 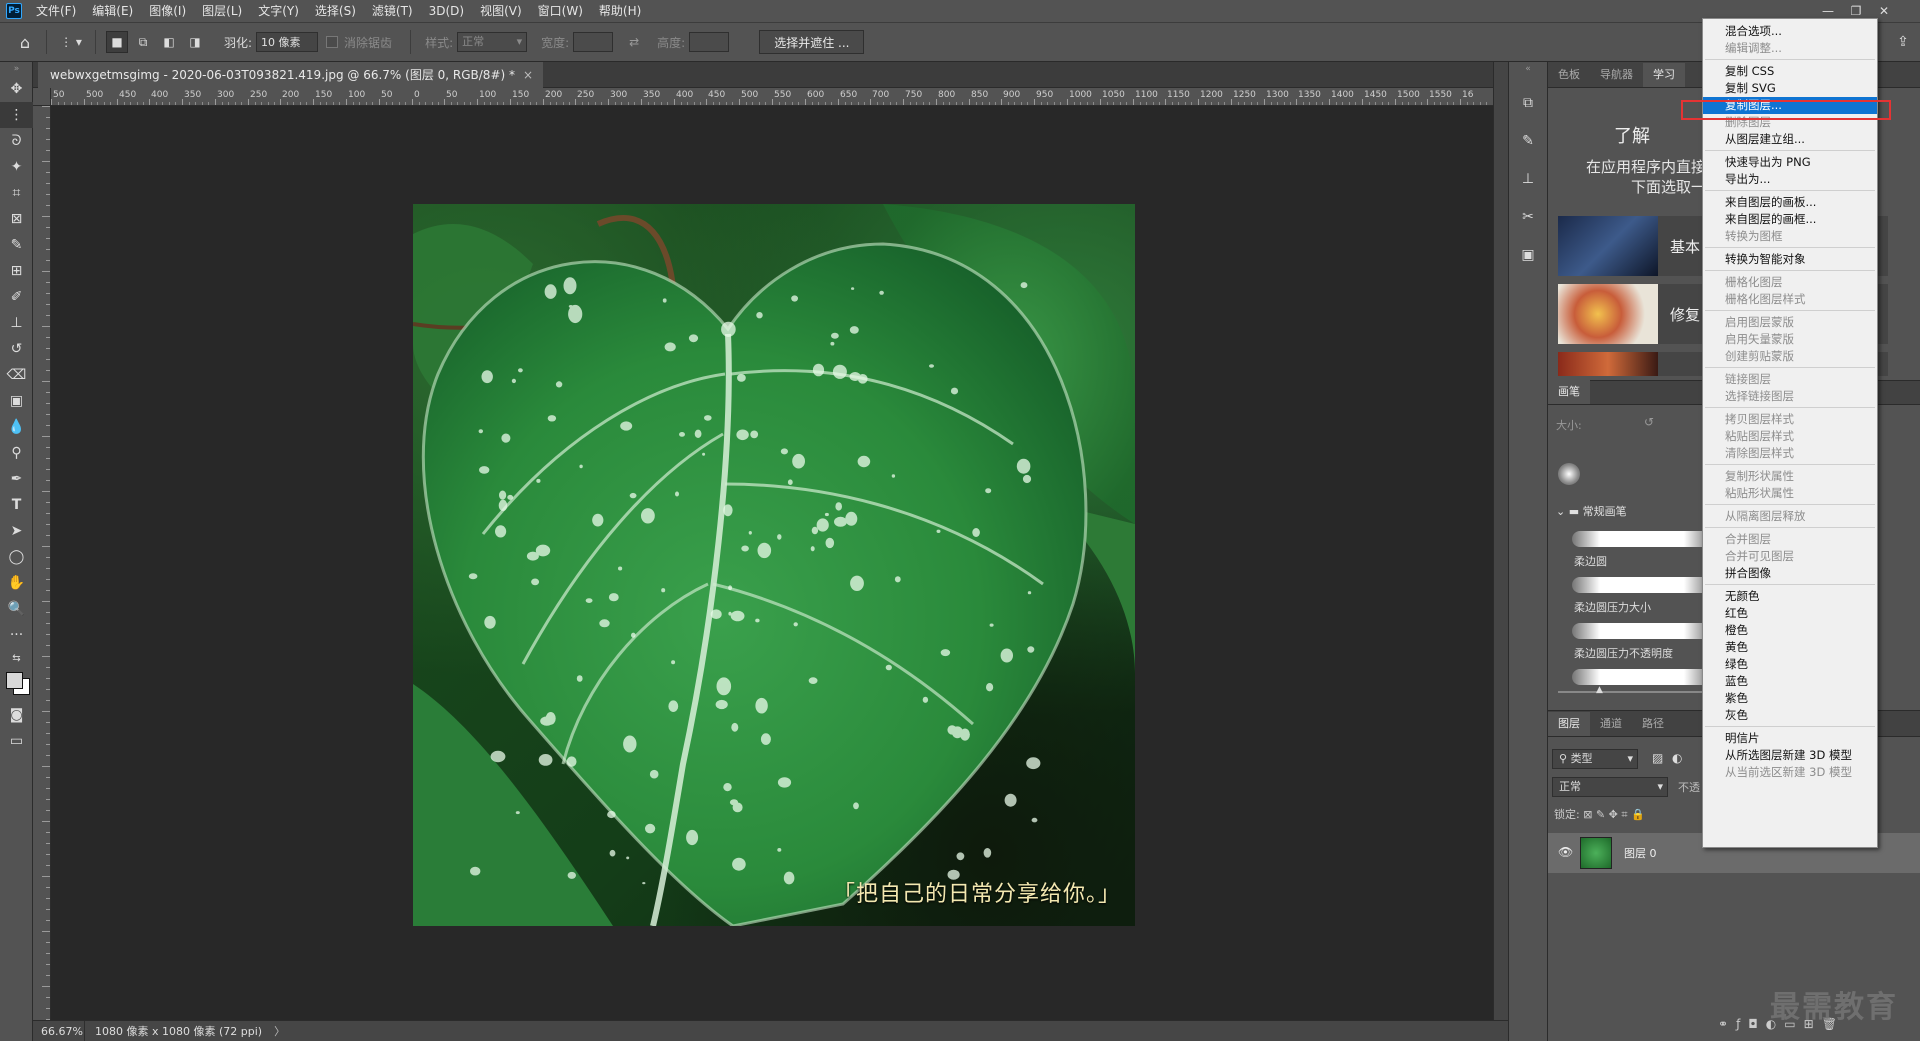 I want to click on lock-position-icon: ✥, so click(x=1613, y=814).